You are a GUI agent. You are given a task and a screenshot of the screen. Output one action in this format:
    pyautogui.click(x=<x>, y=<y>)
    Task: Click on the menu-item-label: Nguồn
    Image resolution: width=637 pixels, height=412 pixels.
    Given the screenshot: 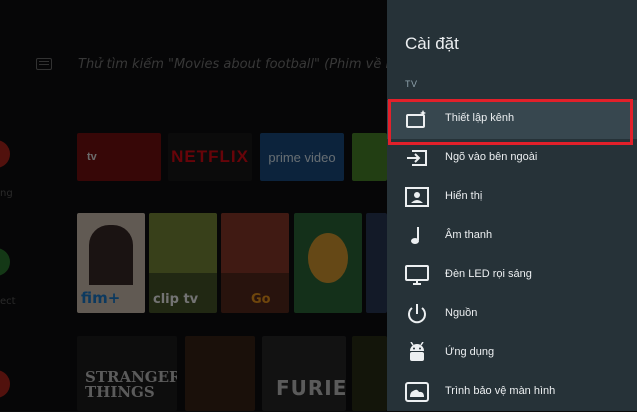 What is the action you would take?
    pyautogui.click(x=461, y=313)
    